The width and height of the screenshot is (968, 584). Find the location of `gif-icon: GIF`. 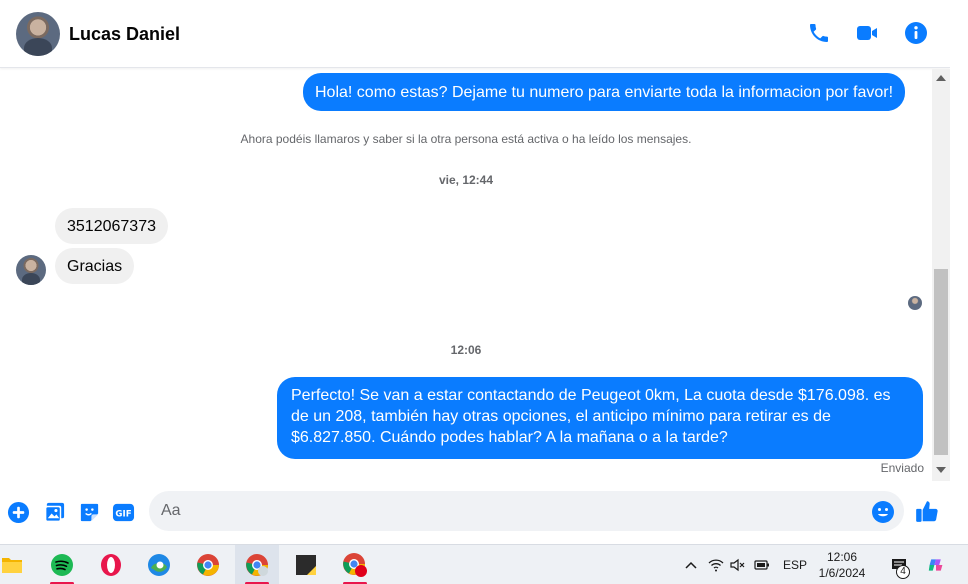

gif-icon: GIF is located at coordinates (123, 512).